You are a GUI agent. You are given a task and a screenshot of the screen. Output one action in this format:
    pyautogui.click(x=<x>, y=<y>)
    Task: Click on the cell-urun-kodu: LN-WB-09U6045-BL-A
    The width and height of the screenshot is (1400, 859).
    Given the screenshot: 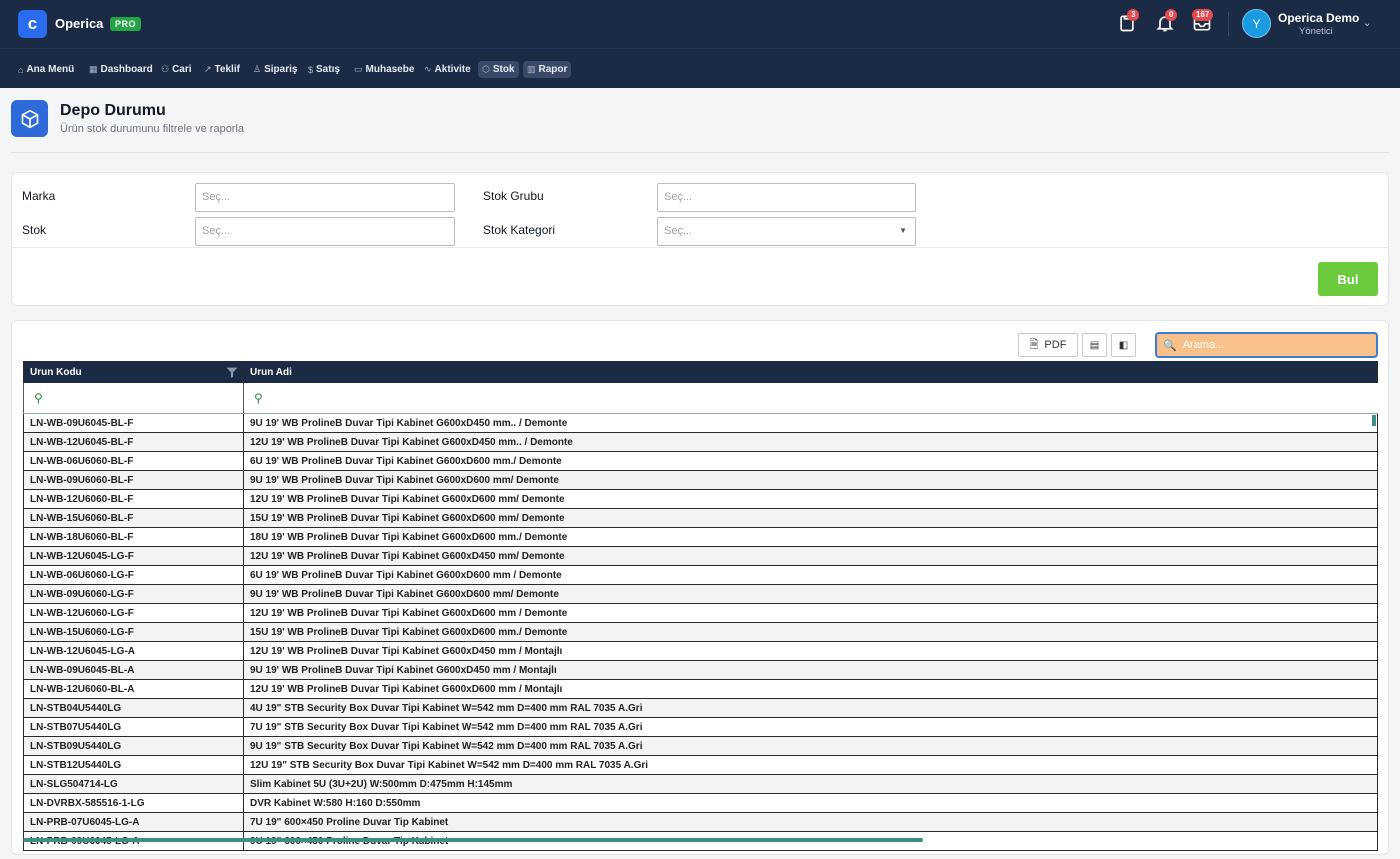 What is the action you would take?
    pyautogui.click(x=133, y=670)
    